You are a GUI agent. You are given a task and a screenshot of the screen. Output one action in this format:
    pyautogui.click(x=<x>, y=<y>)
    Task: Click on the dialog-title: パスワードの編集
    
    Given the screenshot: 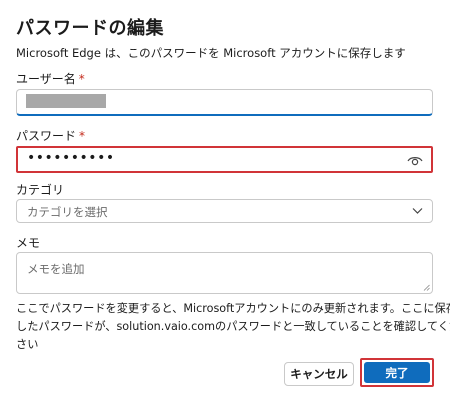 What is the action you would take?
    pyautogui.click(x=90, y=28)
    